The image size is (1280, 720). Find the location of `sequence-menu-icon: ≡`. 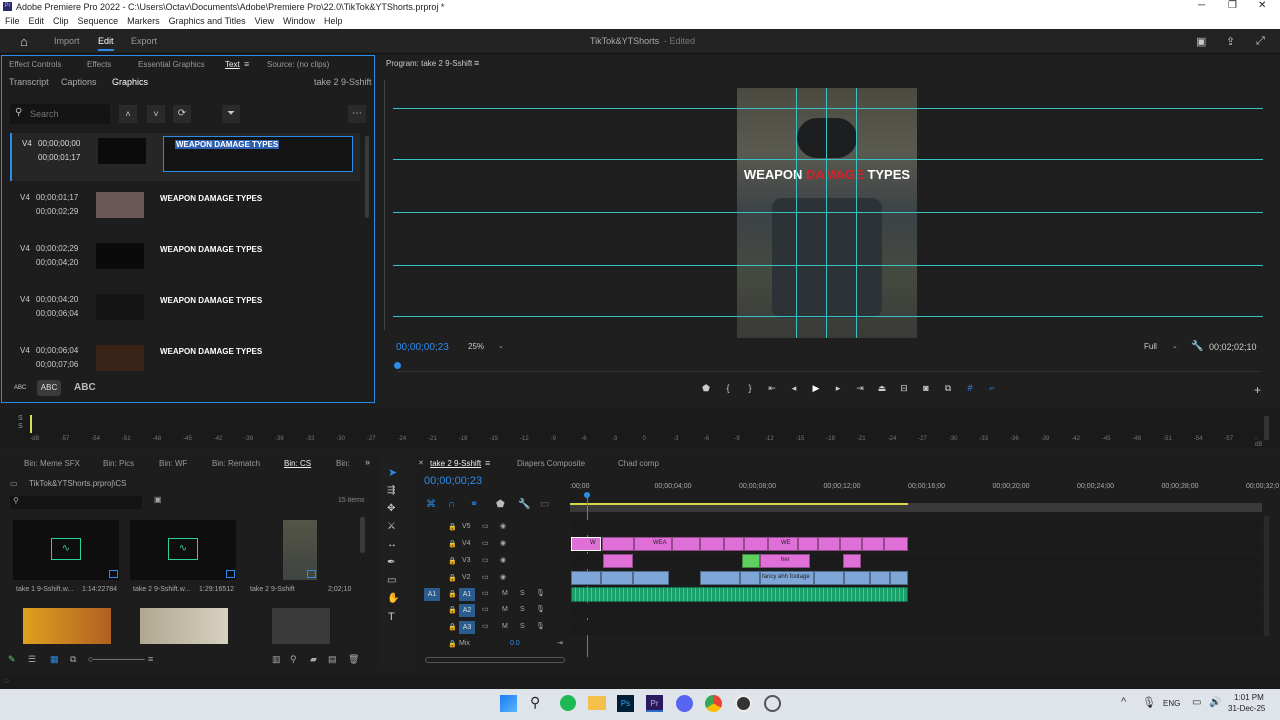

sequence-menu-icon: ≡ is located at coordinates (487, 463).